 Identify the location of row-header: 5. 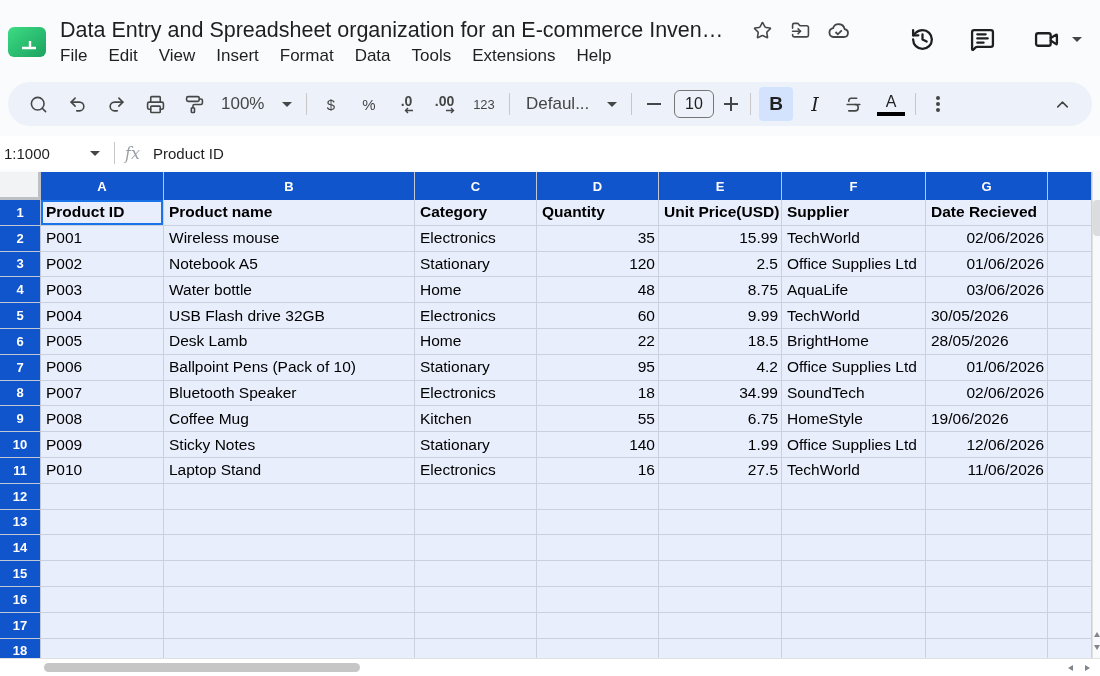
(20, 316).